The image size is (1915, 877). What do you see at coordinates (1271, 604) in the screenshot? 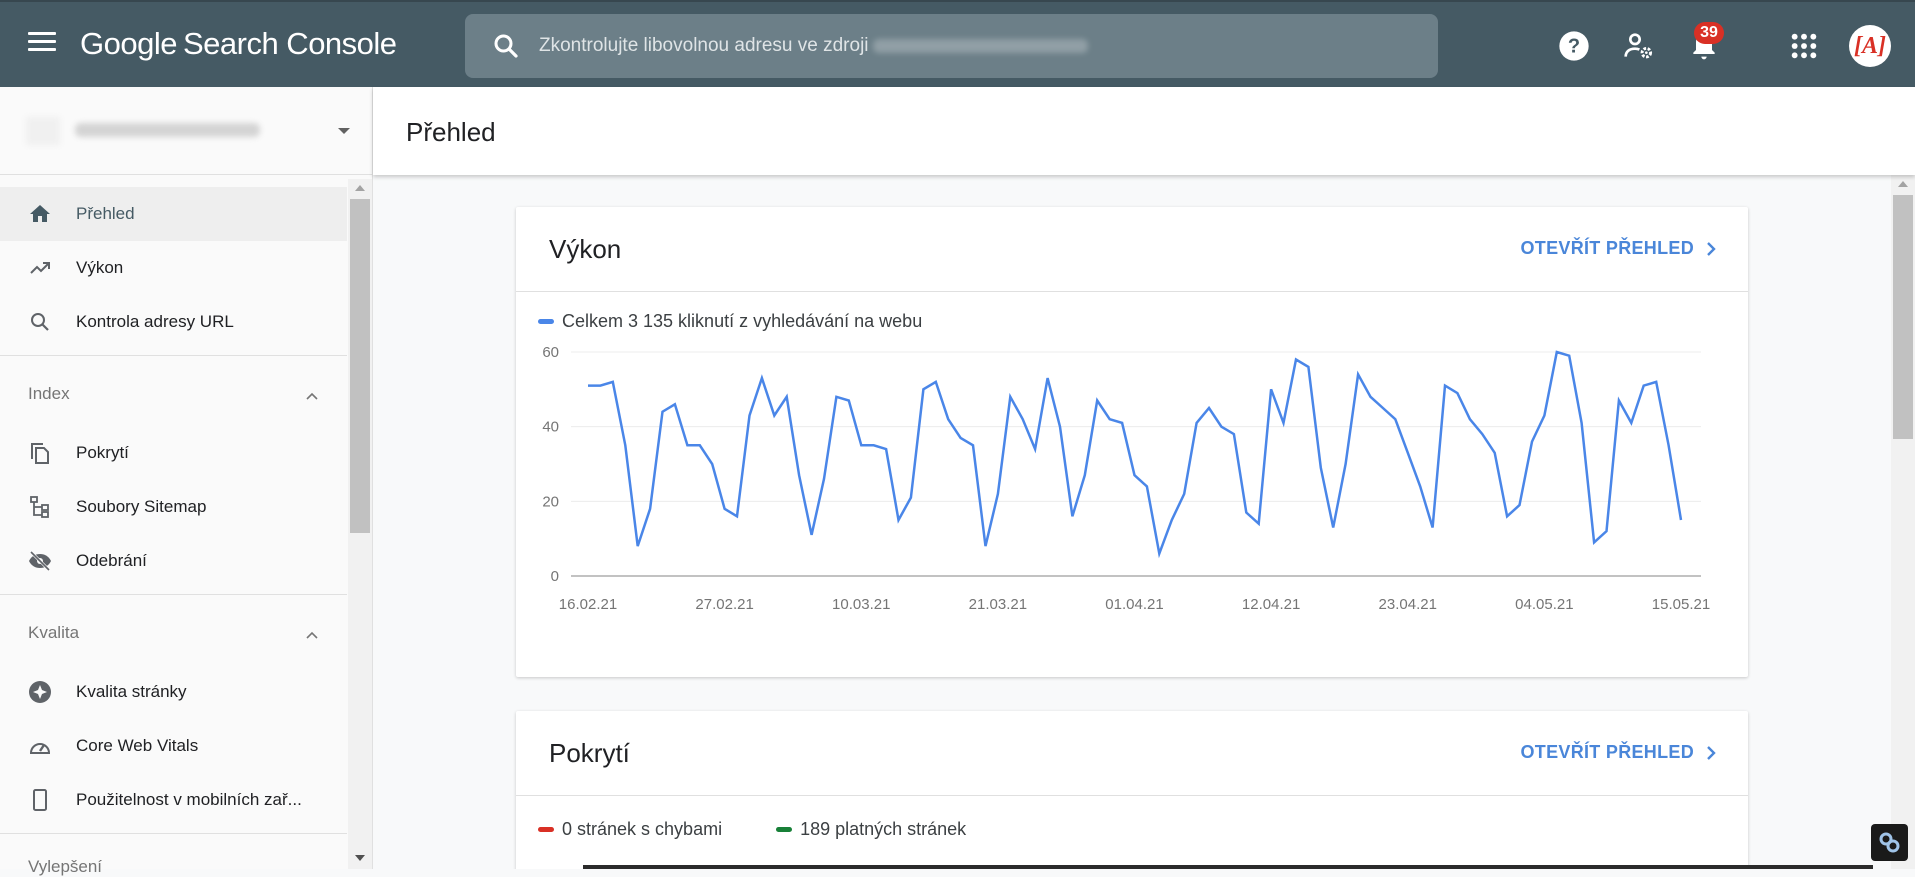
I see `x-tick-label: 12.04.21` at bounding box center [1271, 604].